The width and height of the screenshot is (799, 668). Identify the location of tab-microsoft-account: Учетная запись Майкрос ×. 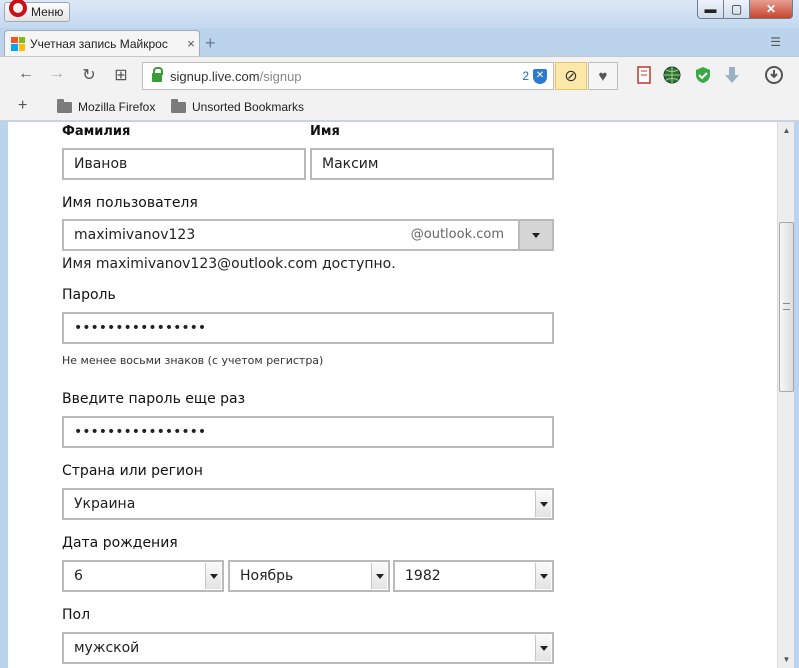
(102, 43).